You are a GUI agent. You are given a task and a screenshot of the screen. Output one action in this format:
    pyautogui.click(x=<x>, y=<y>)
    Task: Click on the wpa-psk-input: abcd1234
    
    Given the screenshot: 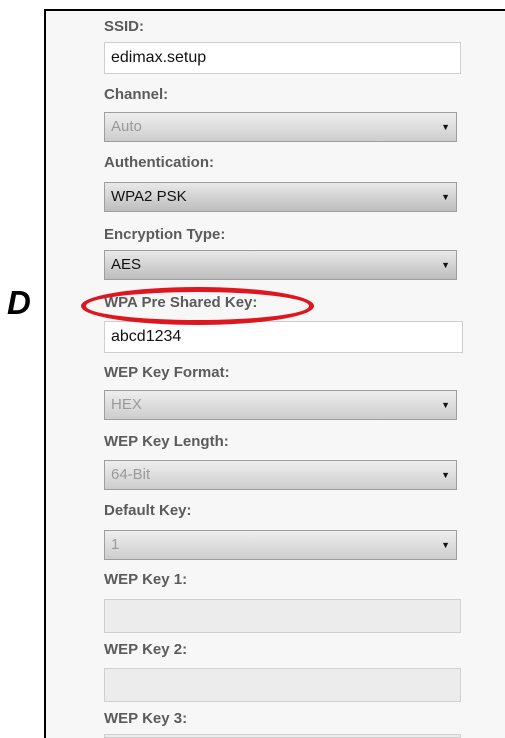 What is the action you would take?
    pyautogui.click(x=283, y=337)
    